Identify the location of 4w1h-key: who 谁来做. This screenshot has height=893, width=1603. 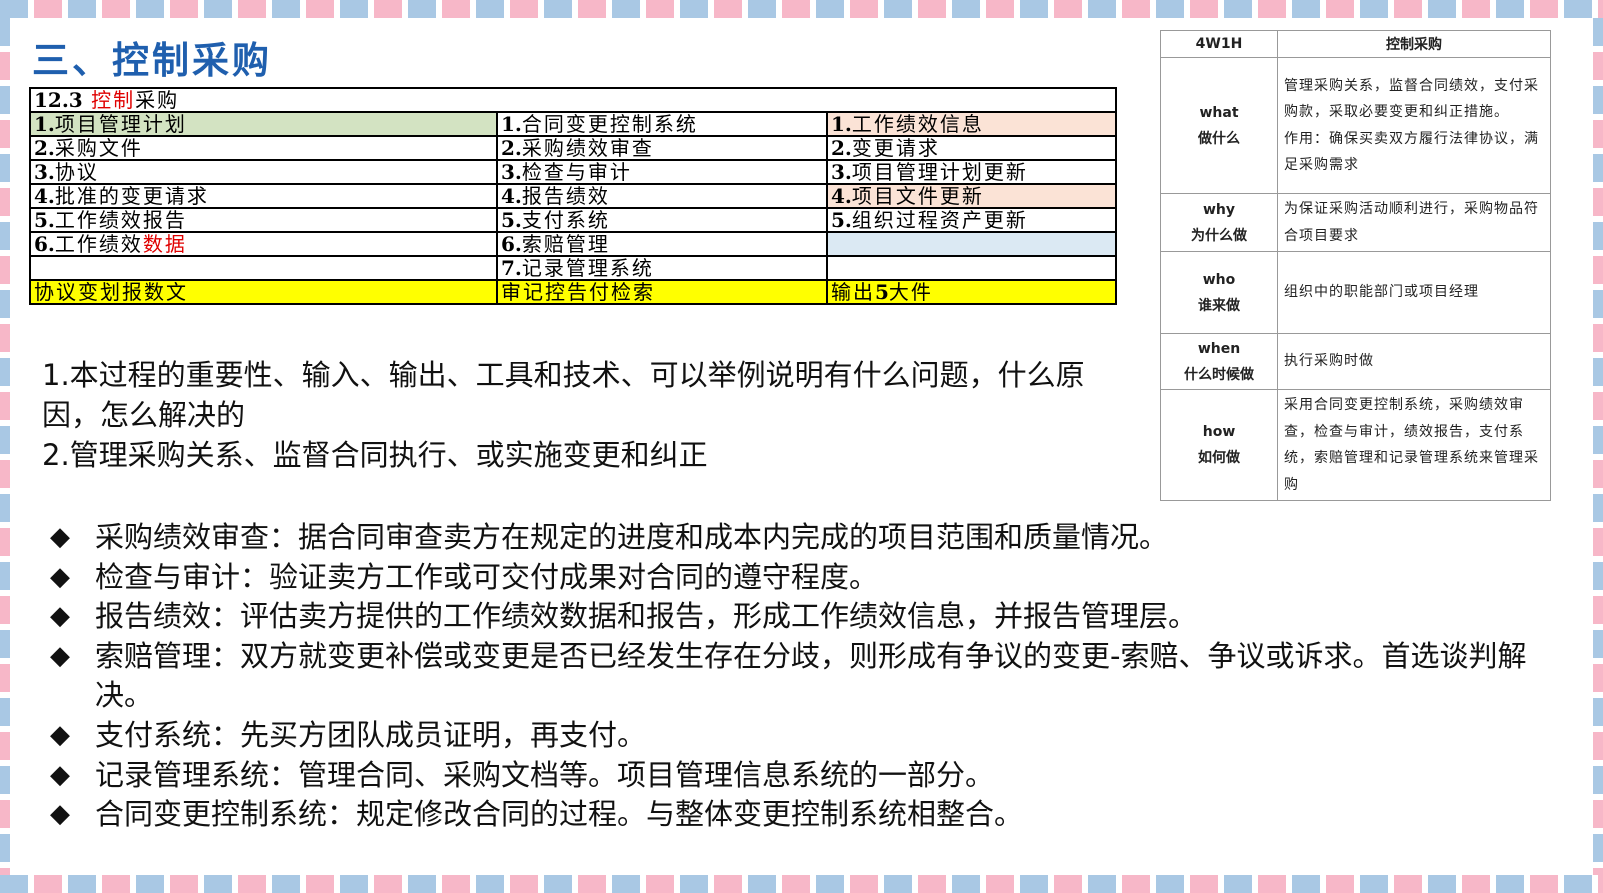
(1219, 292).